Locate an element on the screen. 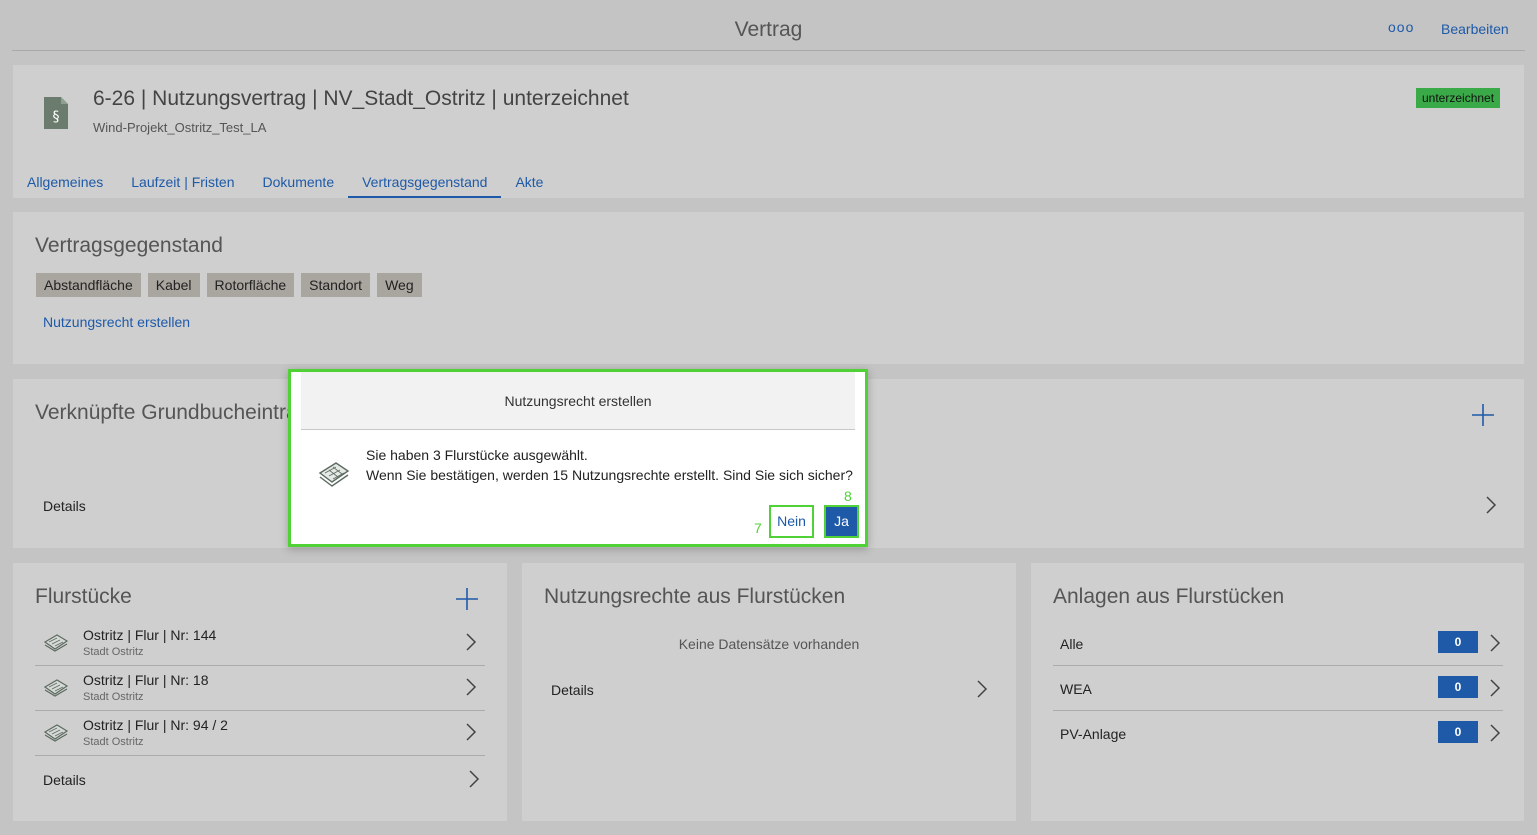  list-item: PV-Anlage 0 is located at coordinates (1278, 733).